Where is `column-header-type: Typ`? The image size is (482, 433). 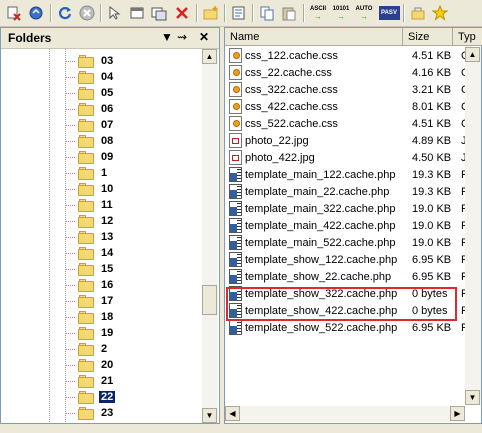 column-header-type: Typ is located at coordinates (467, 37).